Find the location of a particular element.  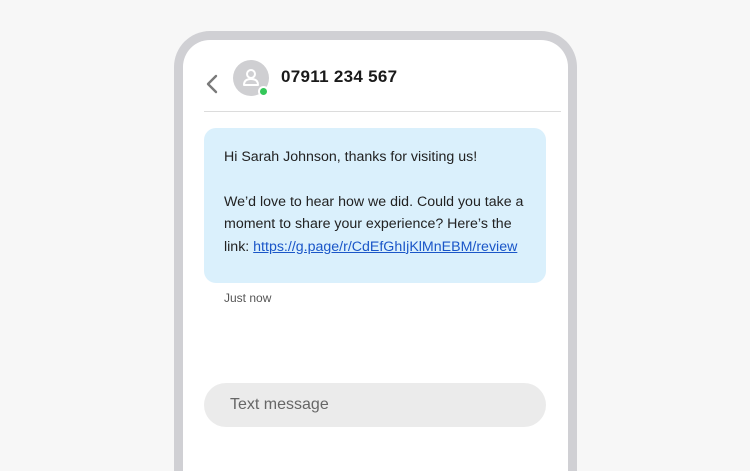

review-link: https://g.page/r/CdEfGhIjKlMnEBM/review is located at coordinates (385, 247).